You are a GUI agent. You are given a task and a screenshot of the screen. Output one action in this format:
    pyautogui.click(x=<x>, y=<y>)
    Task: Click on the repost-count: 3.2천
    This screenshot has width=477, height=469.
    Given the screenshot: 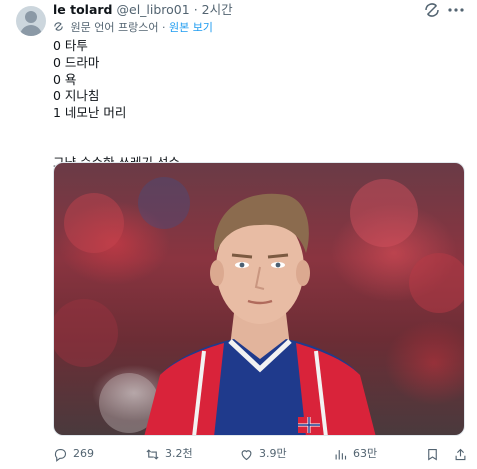 What is the action you would take?
    pyautogui.click(x=179, y=453)
    